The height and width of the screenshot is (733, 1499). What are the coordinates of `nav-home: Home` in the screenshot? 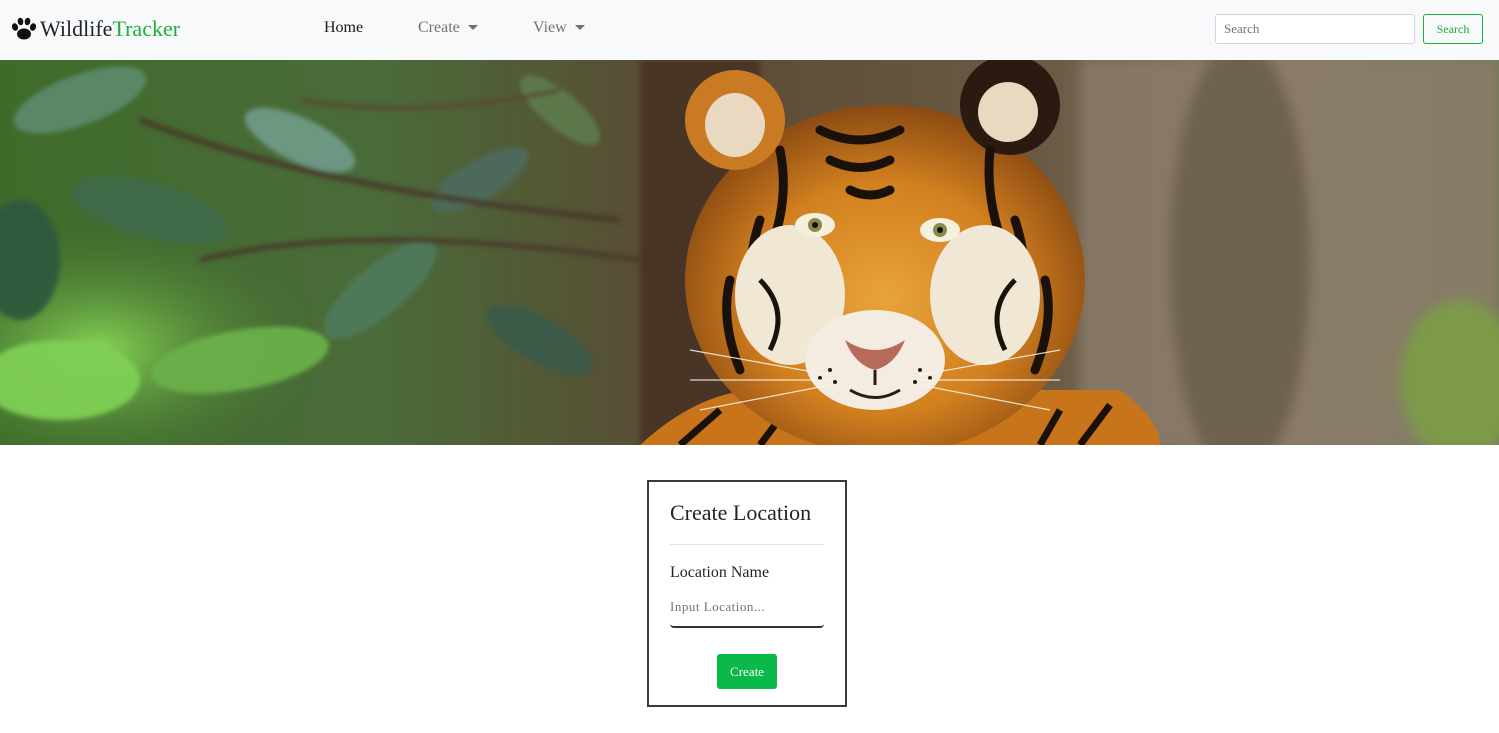 It's located at (343, 28).